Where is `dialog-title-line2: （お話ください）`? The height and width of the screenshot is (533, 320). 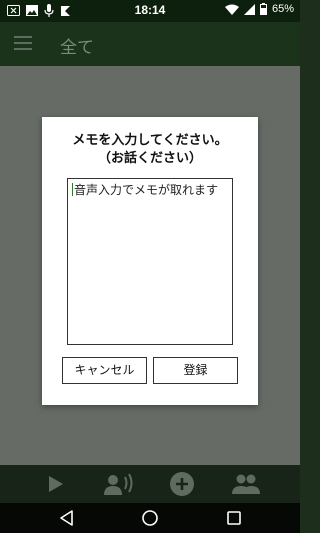
dialog-title-line2: （お話ください） is located at coordinates (149, 158).